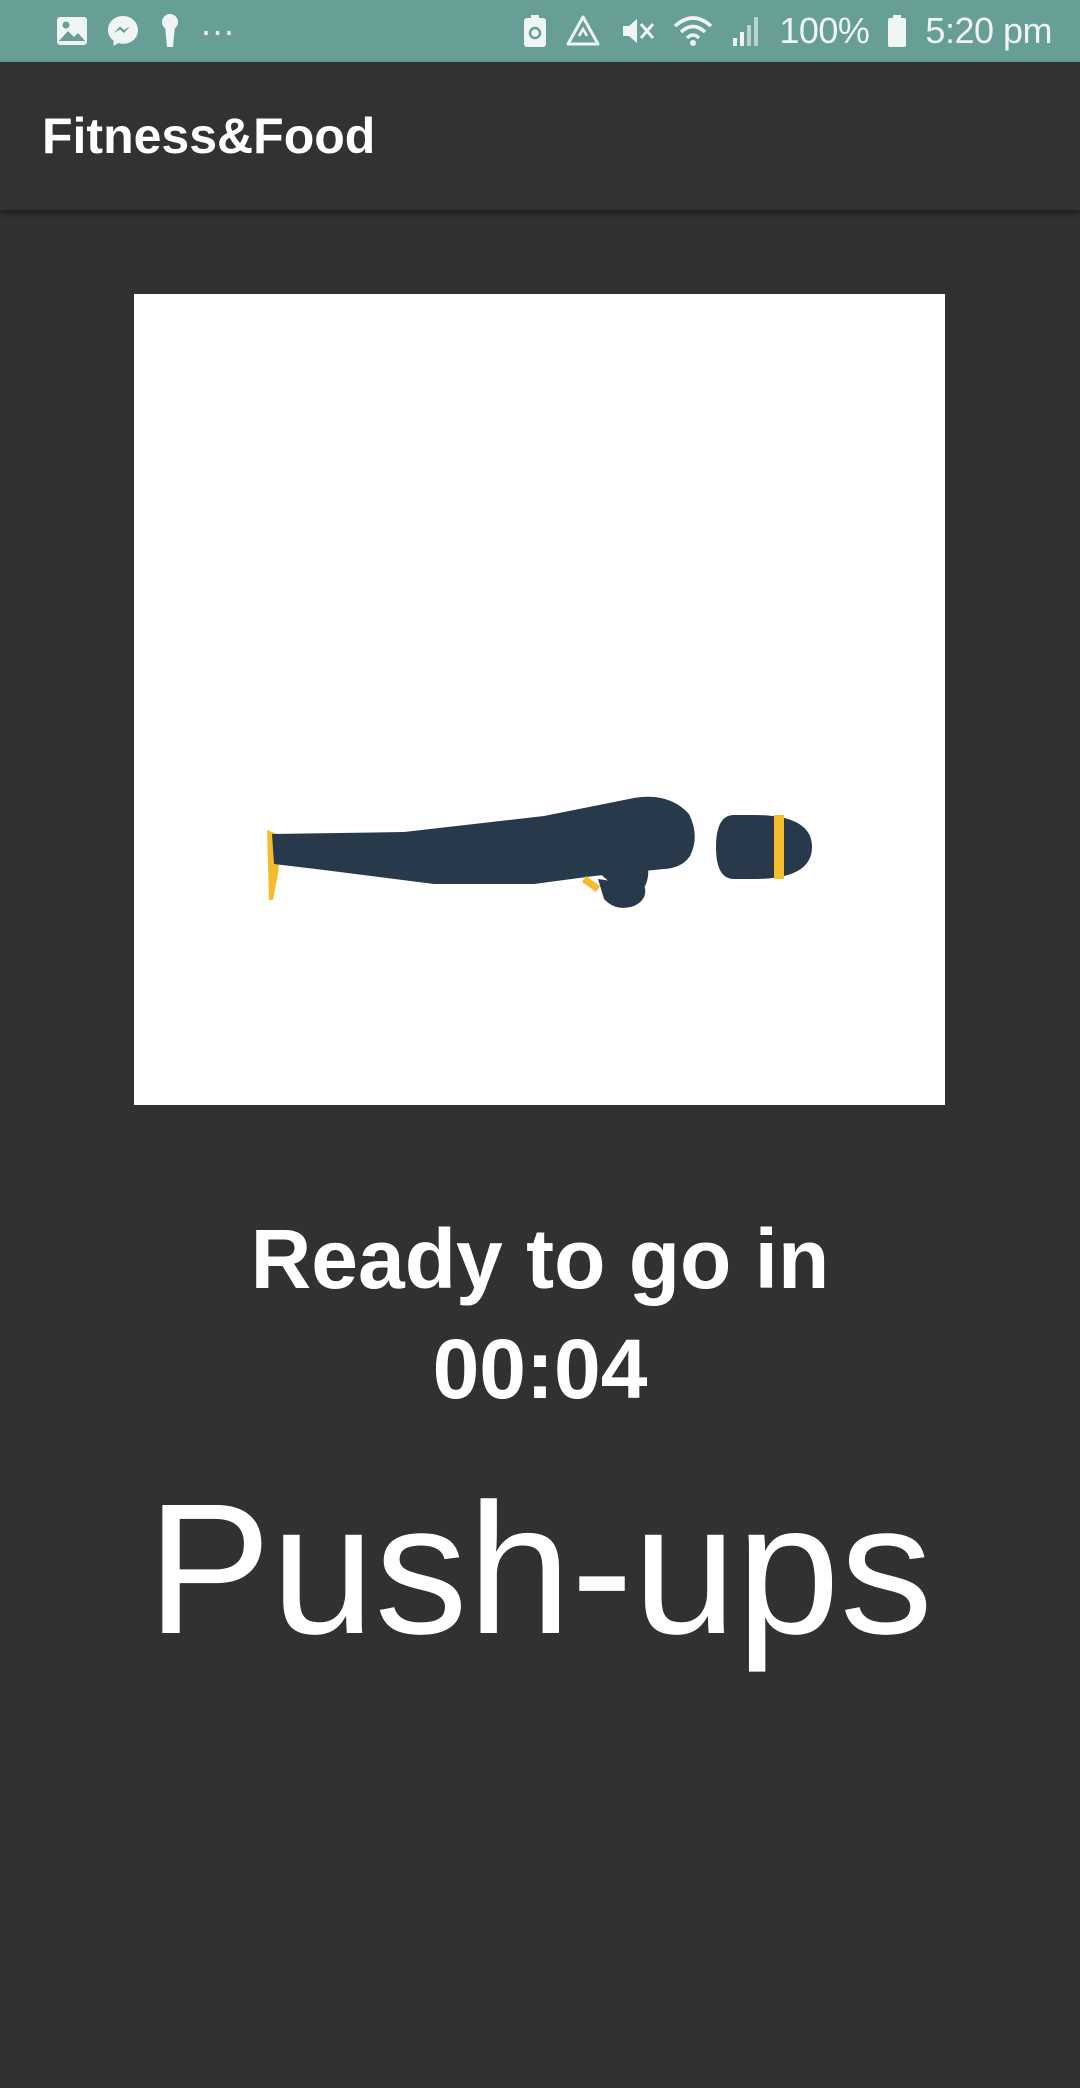 This screenshot has width=1080, height=2088. What do you see at coordinates (637, 31) in the screenshot?
I see `mute-icon` at bounding box center [637, 31].